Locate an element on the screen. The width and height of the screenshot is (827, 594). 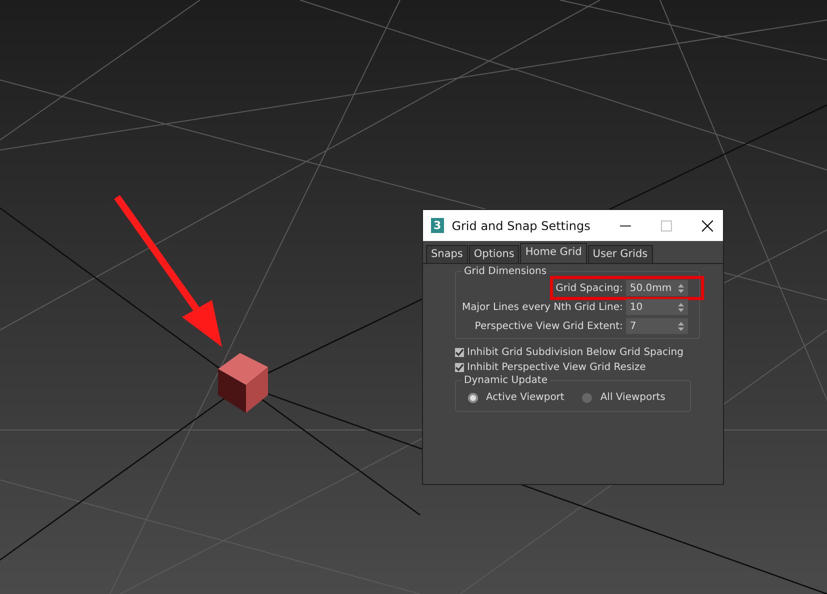
field-label: Perspective View Grid Extent: is located at coordinates (548, 326).